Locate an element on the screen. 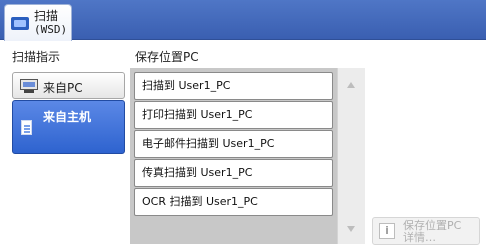 This screenshot has height=251, width=486. wsd-scanner-icon is located at coordinates (20, 23).